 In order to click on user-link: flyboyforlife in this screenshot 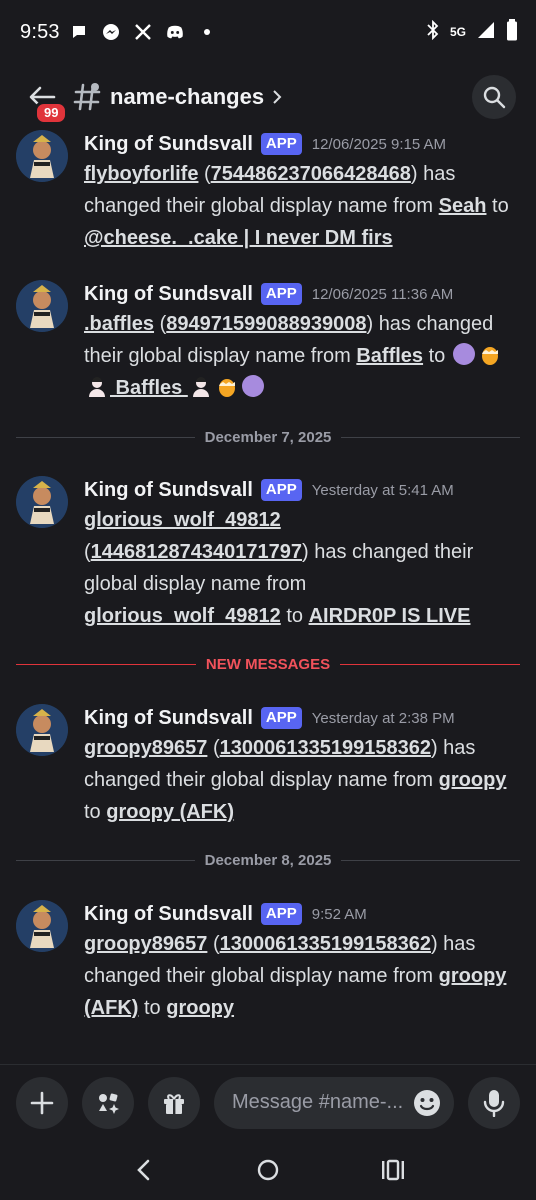, I will do `click(141, 174)`.